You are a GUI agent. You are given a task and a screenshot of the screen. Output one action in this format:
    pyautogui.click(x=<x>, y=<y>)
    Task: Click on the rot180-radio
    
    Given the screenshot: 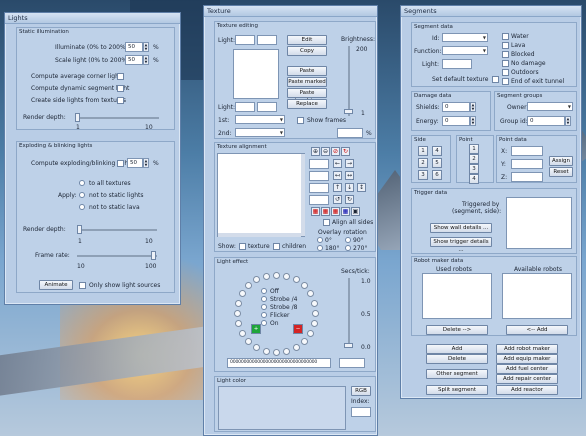 What is the action you would take?
    pyautogui.click(x=320, y=248)
    